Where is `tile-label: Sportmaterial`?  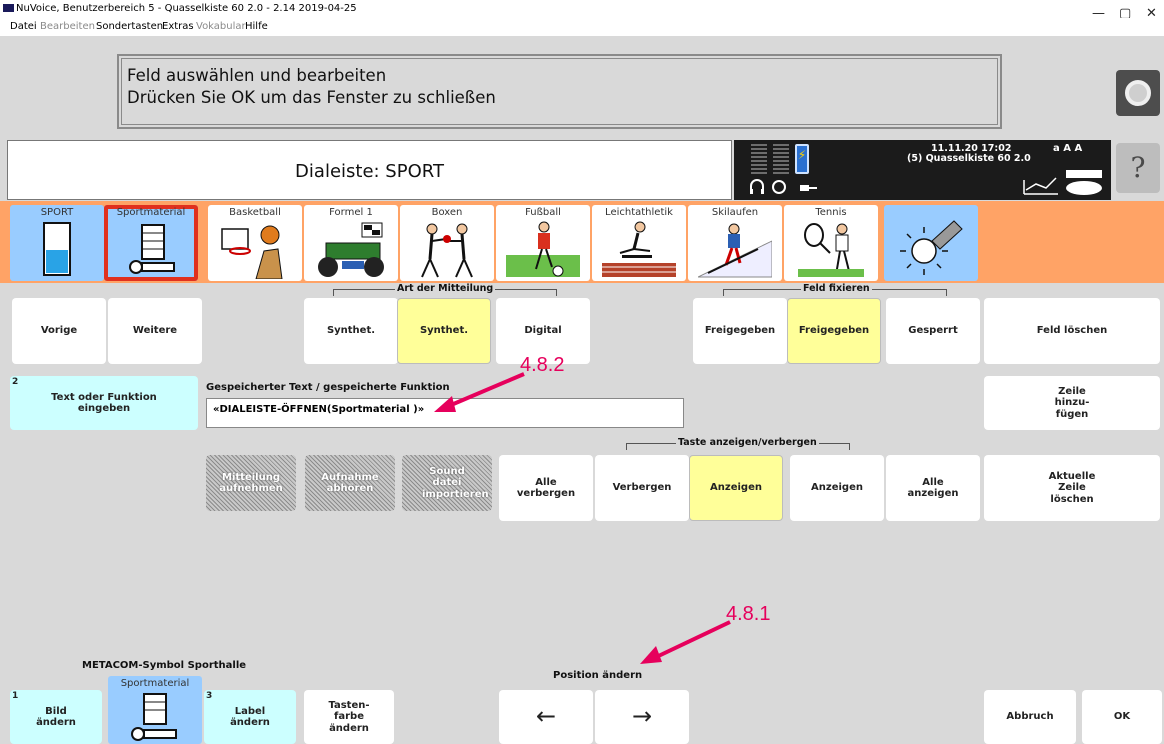
tile-label: Sportmaterial is located at coordinates (151, 212).